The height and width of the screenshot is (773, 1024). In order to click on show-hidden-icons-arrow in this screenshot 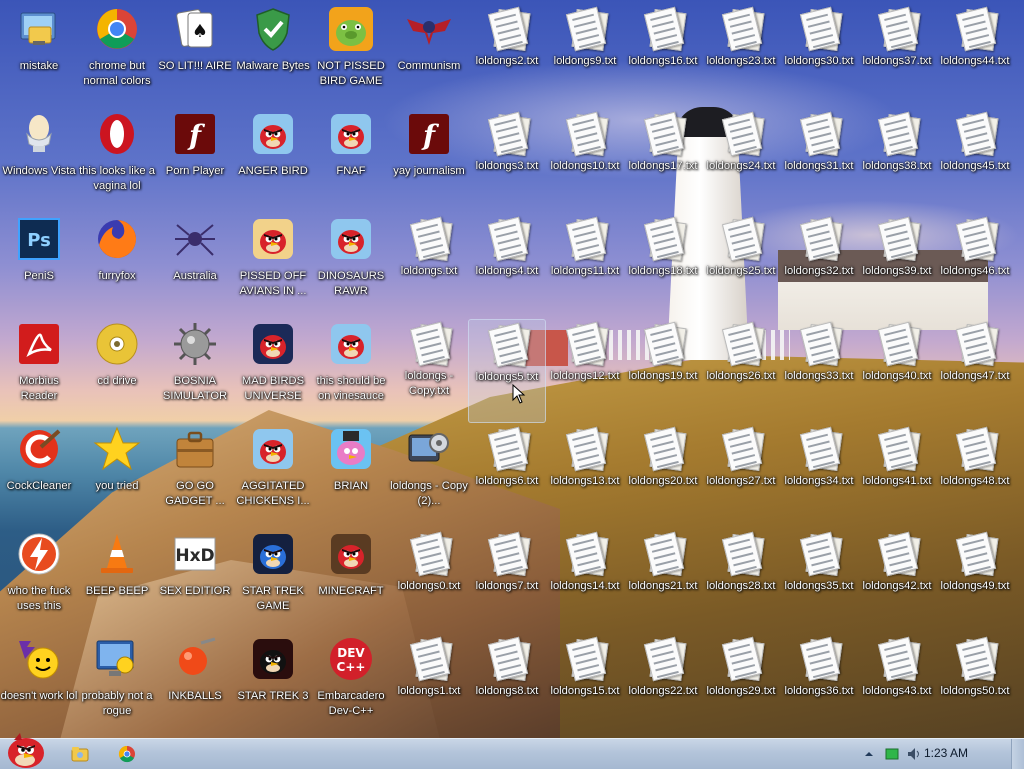, I will do `click(869, 754)`.